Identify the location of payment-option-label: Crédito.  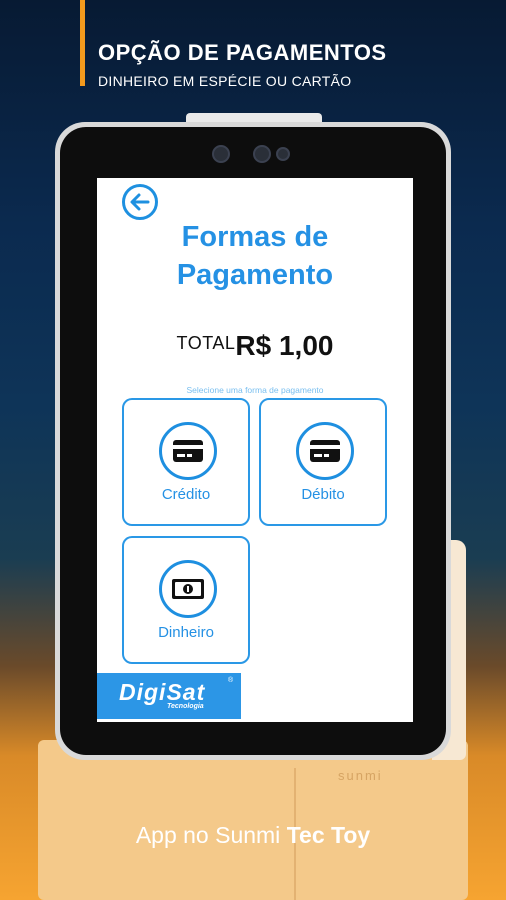
(186, 494).